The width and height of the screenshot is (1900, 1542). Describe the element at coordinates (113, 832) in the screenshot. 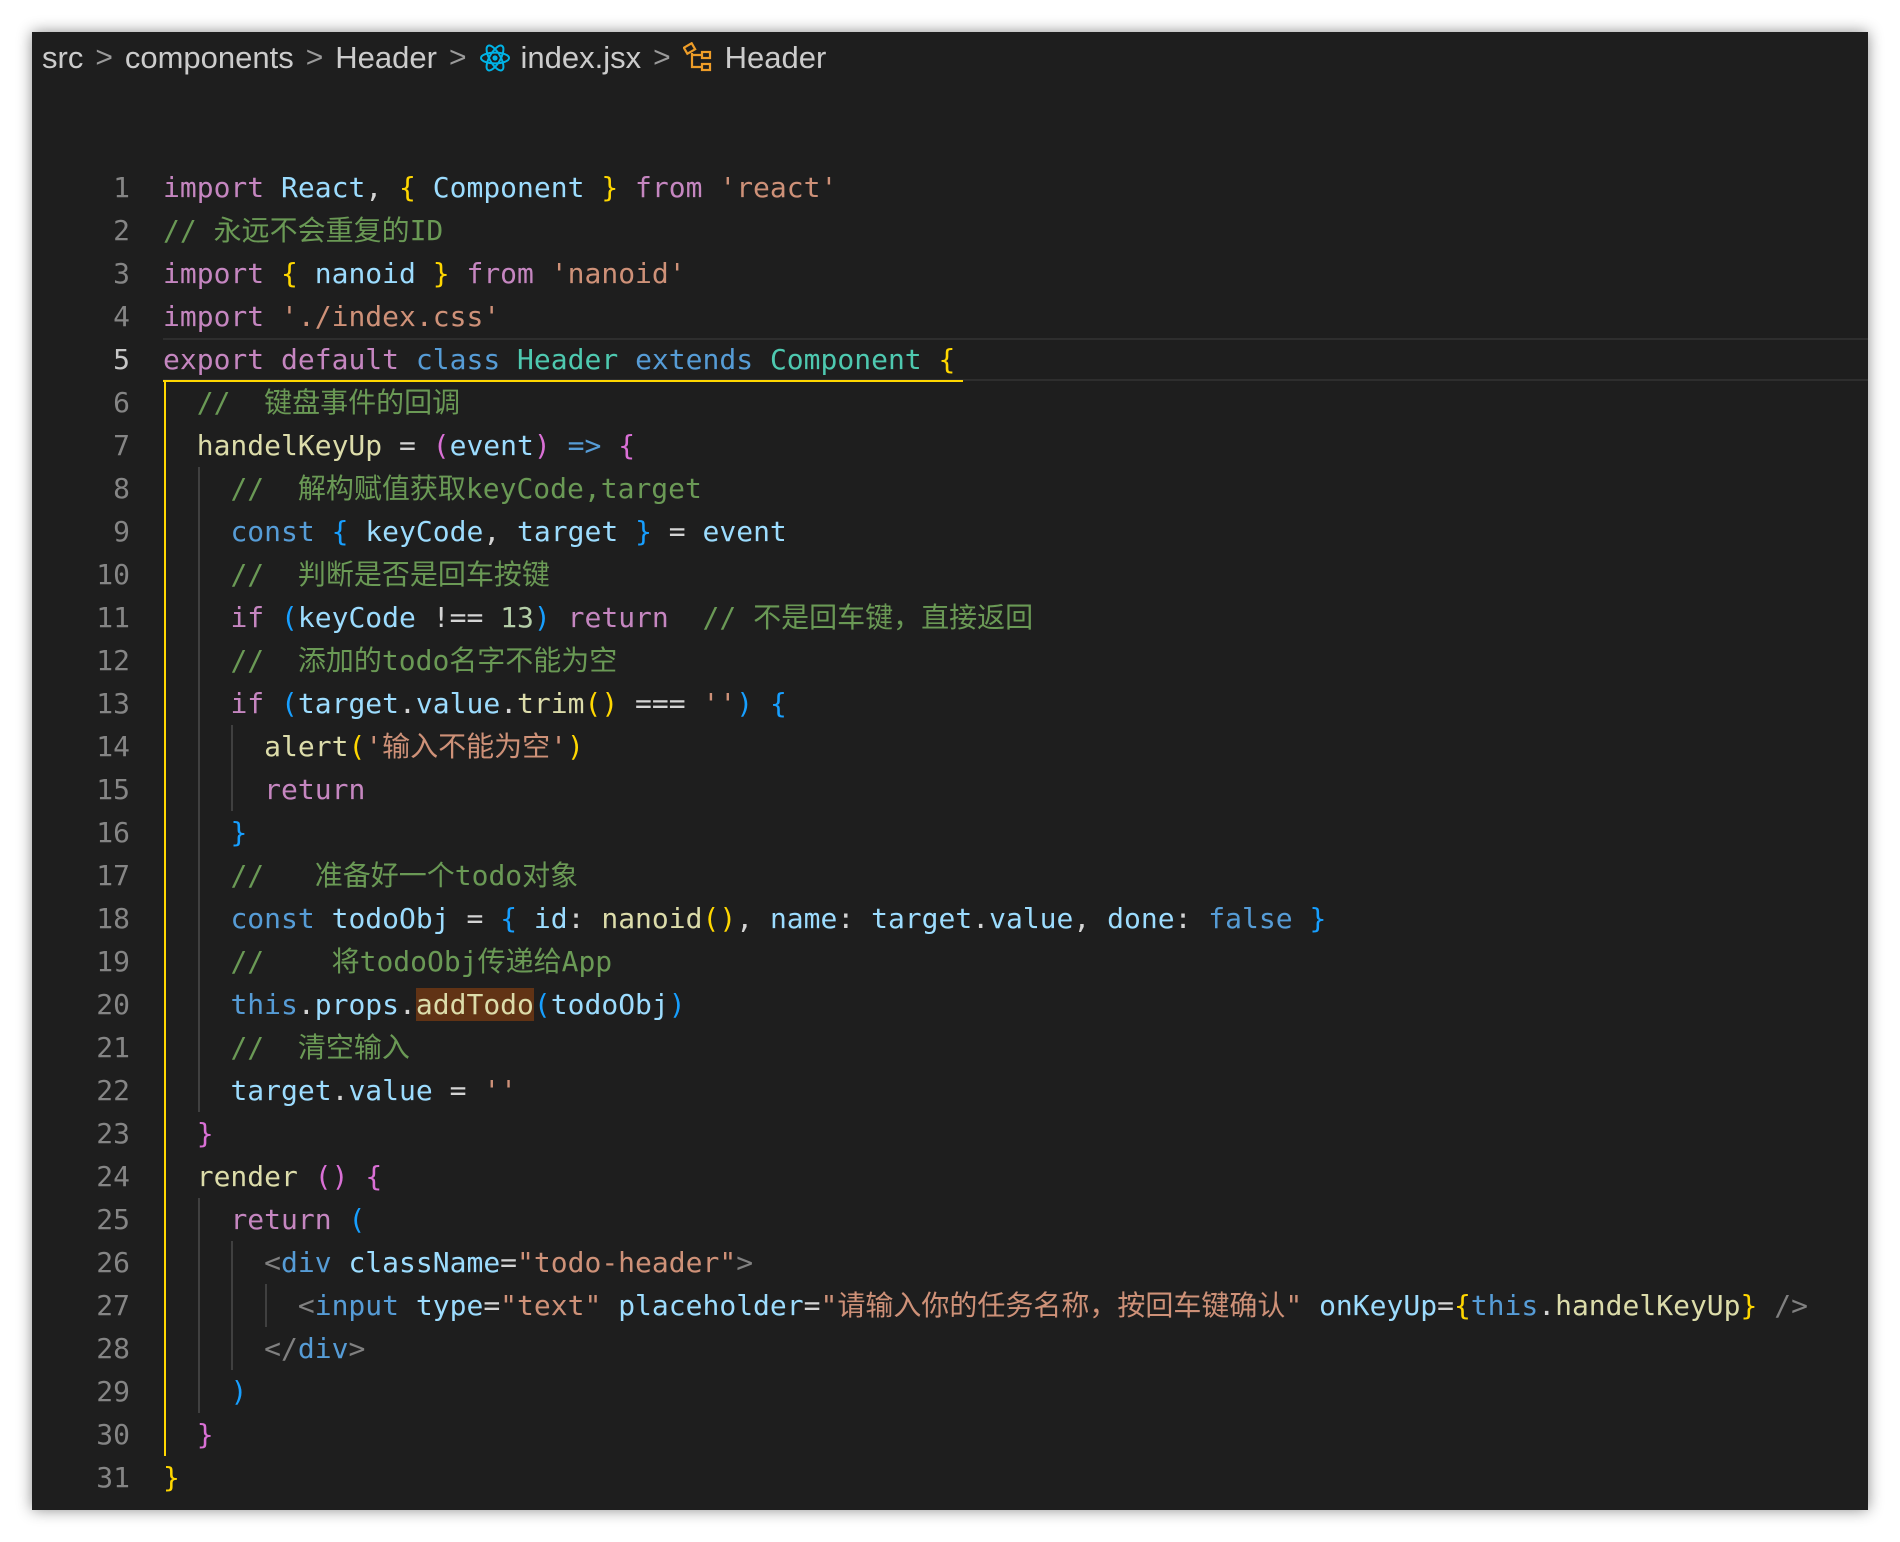

I see `line-number: 16` at that location.